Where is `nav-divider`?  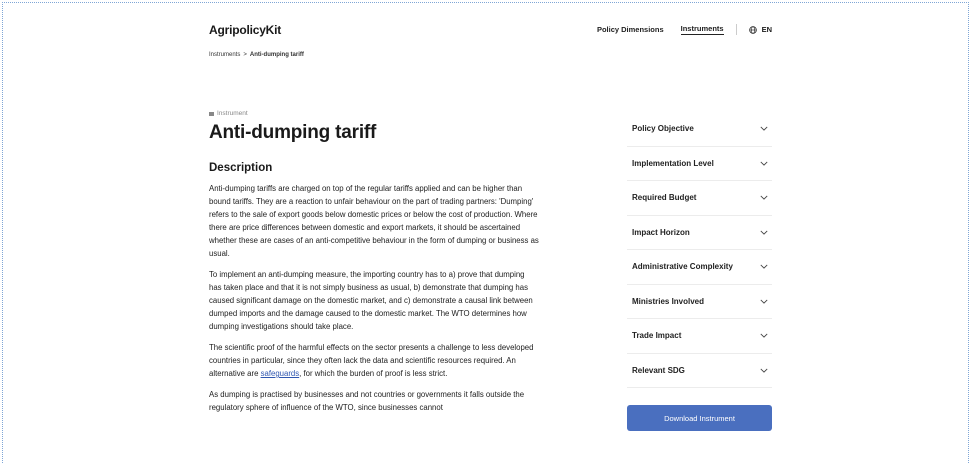
nav-divider is located at coordinates (736, 29).